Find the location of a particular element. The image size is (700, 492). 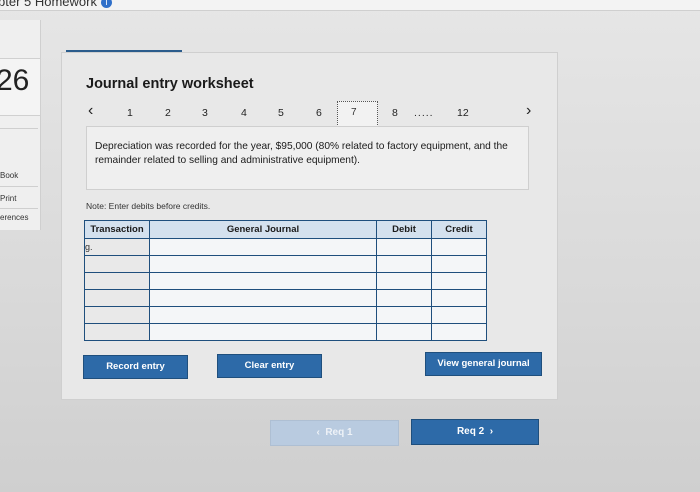

pager-prev-icon: ‹ is located at coordinates (90, 111).